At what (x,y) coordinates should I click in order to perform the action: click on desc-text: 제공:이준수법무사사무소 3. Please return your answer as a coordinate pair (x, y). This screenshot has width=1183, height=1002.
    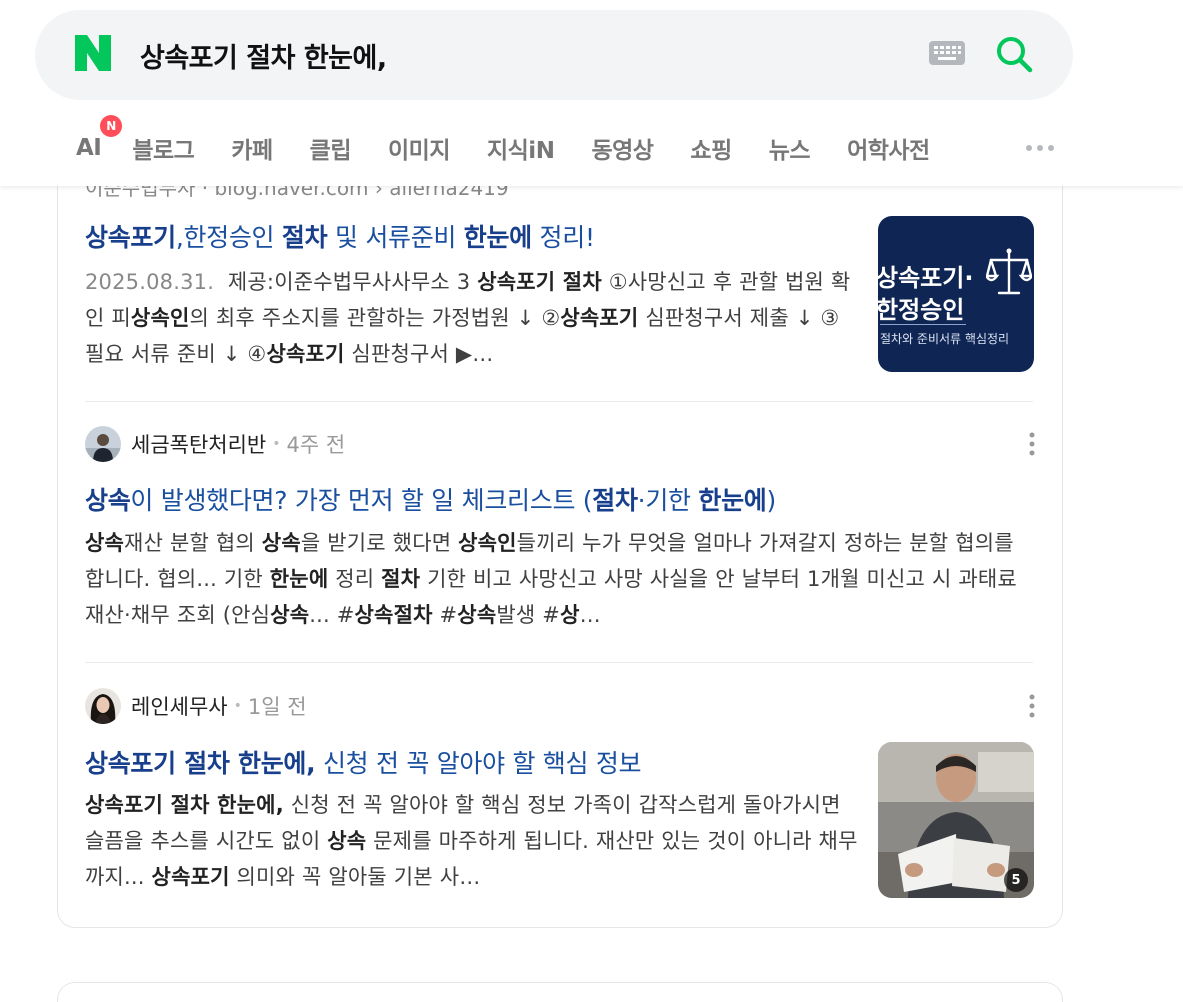
    Looking at the image, I should click on (352, 282).